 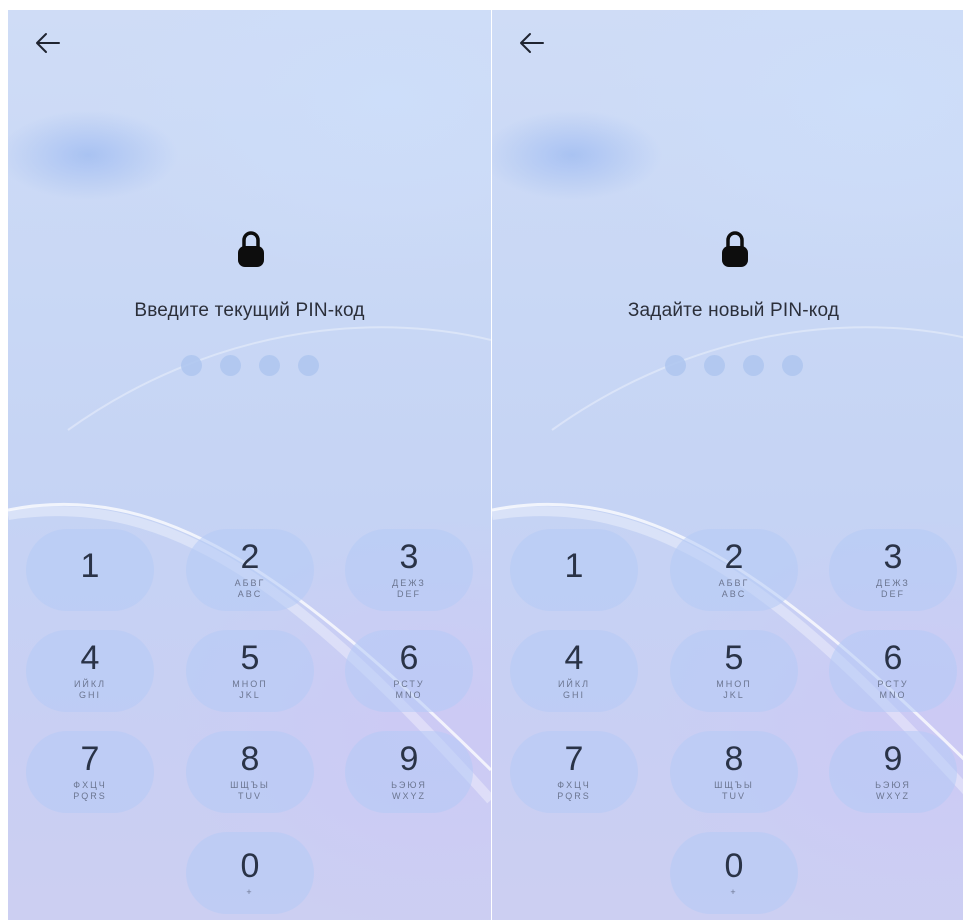 I want to click on pin-prompt-title: Задайте новый PIN-код, so click(x=733, y=310).